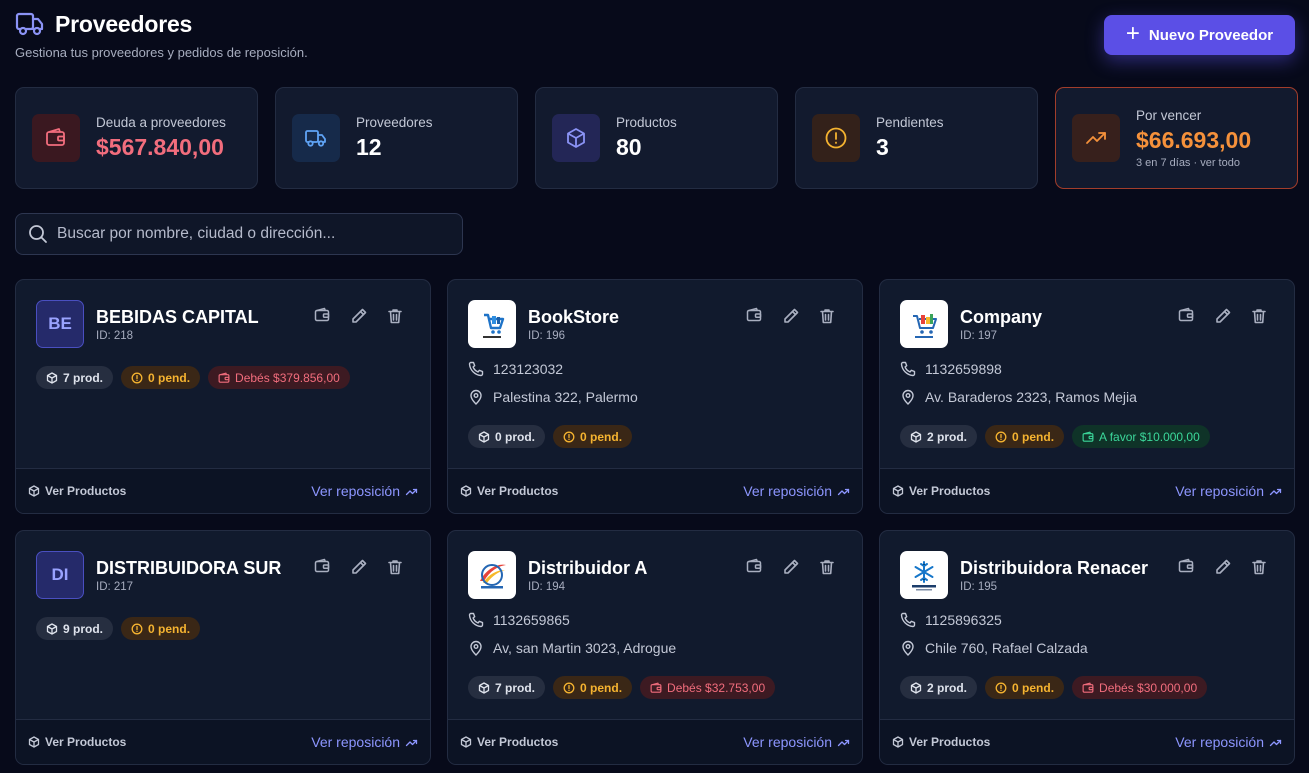  Describe the element at coordinates (629, 147) in the screenshot. I see `stat-value: 80` at that location.